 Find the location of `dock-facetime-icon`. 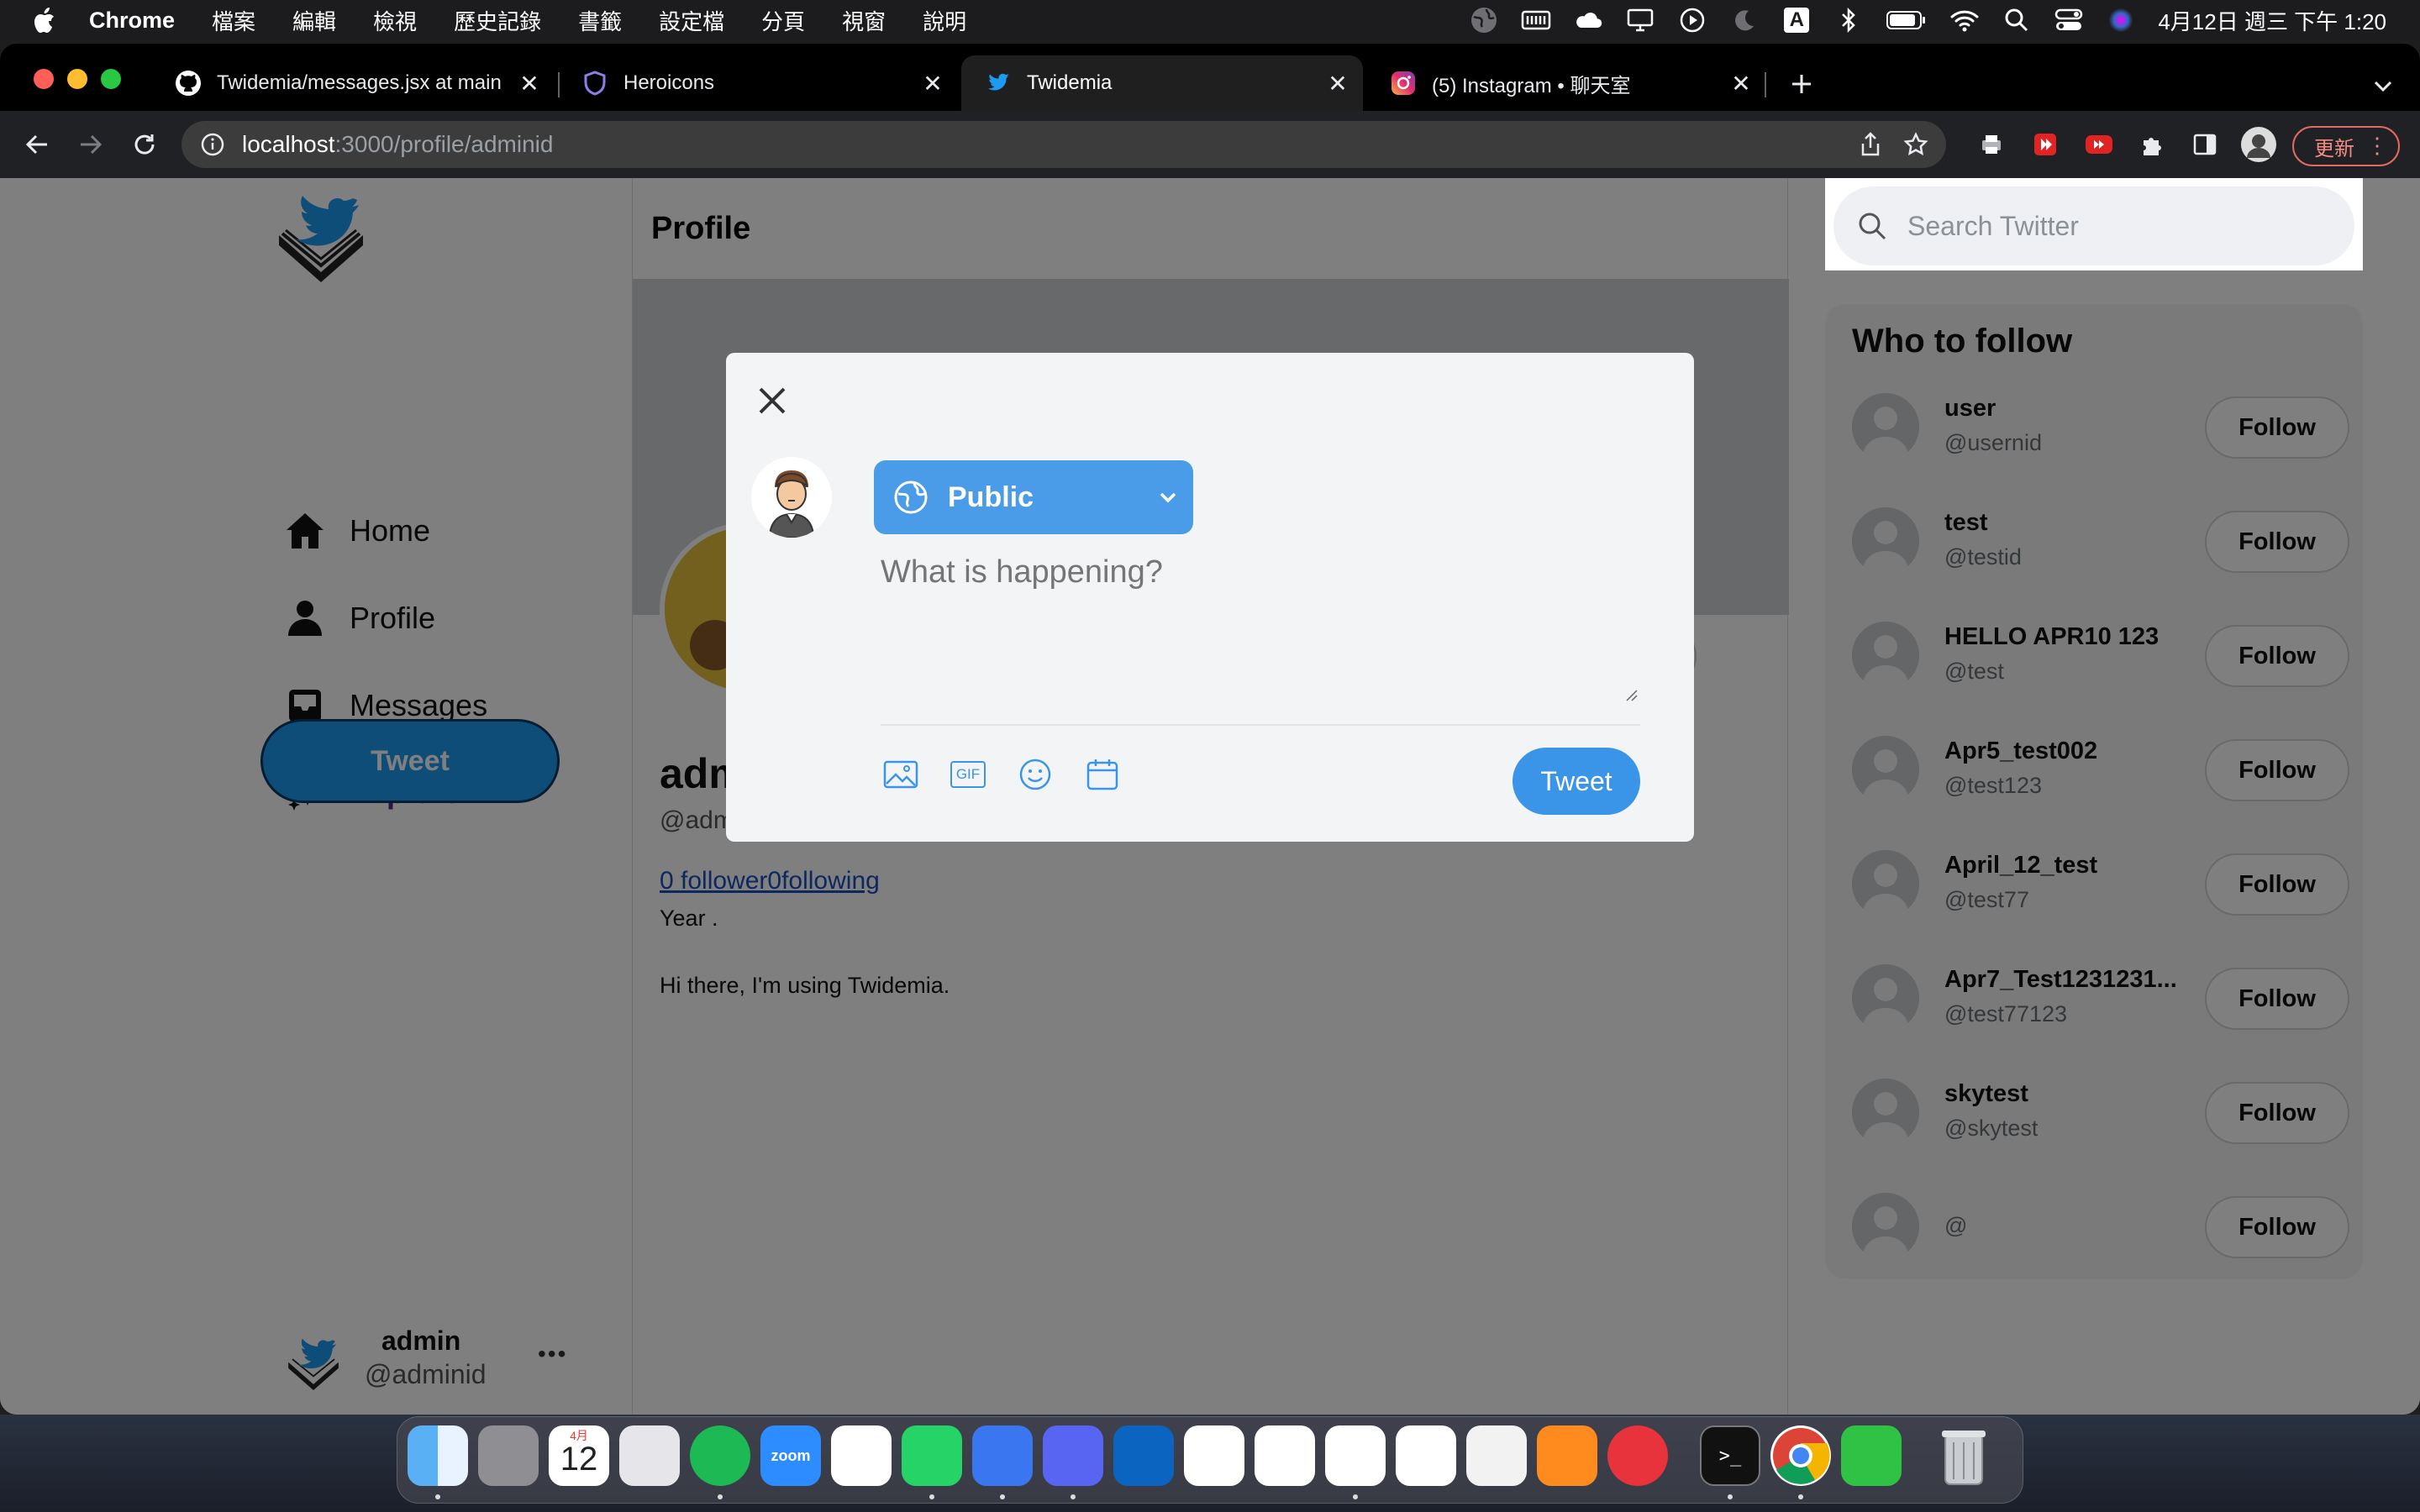

dock-facetime-icon is located at coordinates (1871, 1455).